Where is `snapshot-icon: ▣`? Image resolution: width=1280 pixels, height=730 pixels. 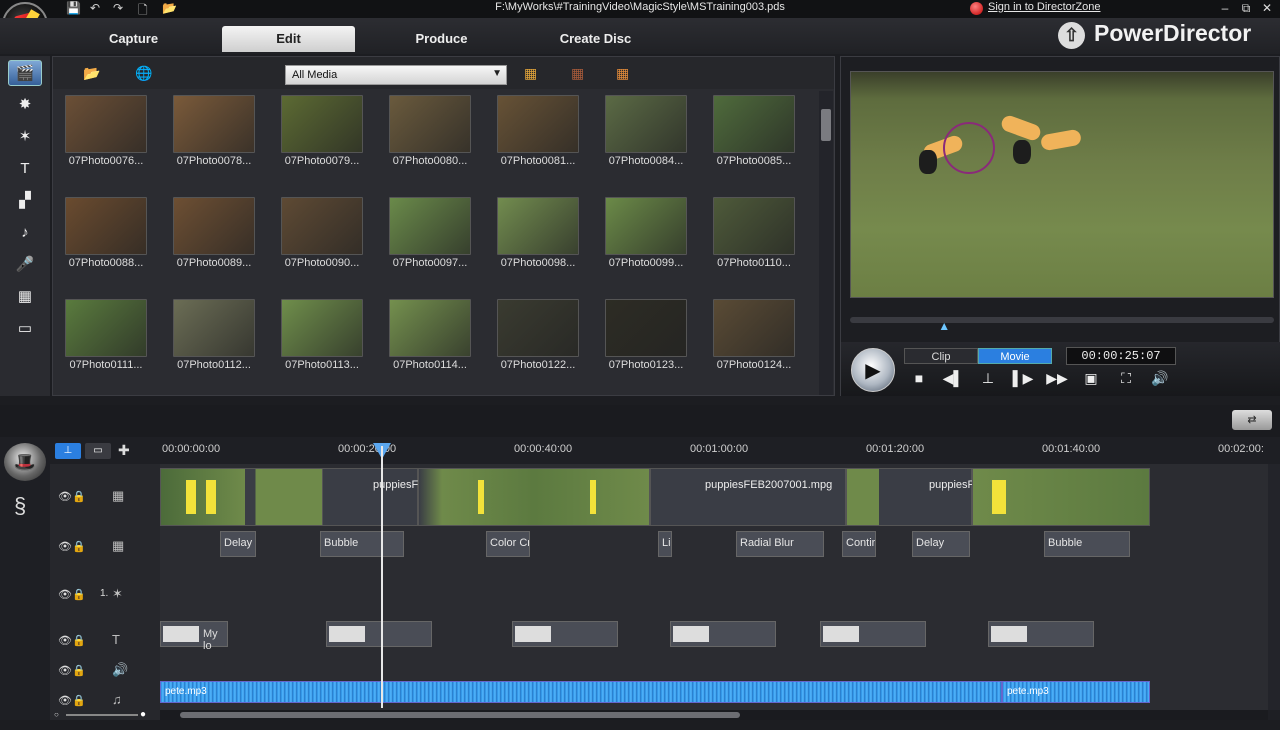 snapshot-icon: ▣ is located at coordinates (1091, 378).